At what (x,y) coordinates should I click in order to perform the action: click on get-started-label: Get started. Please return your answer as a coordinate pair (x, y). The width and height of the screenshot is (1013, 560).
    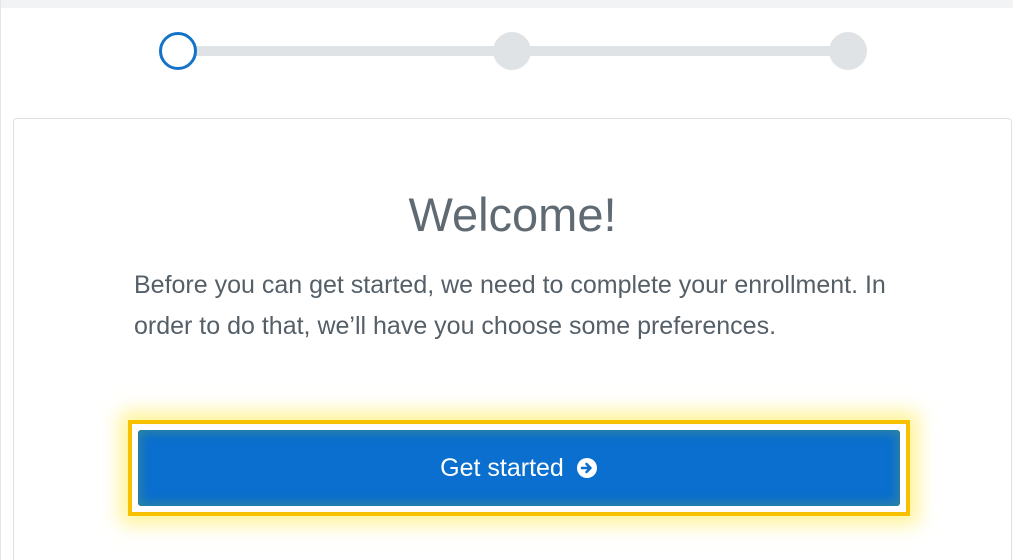
    Looking at the image, I should click on (502, 467).